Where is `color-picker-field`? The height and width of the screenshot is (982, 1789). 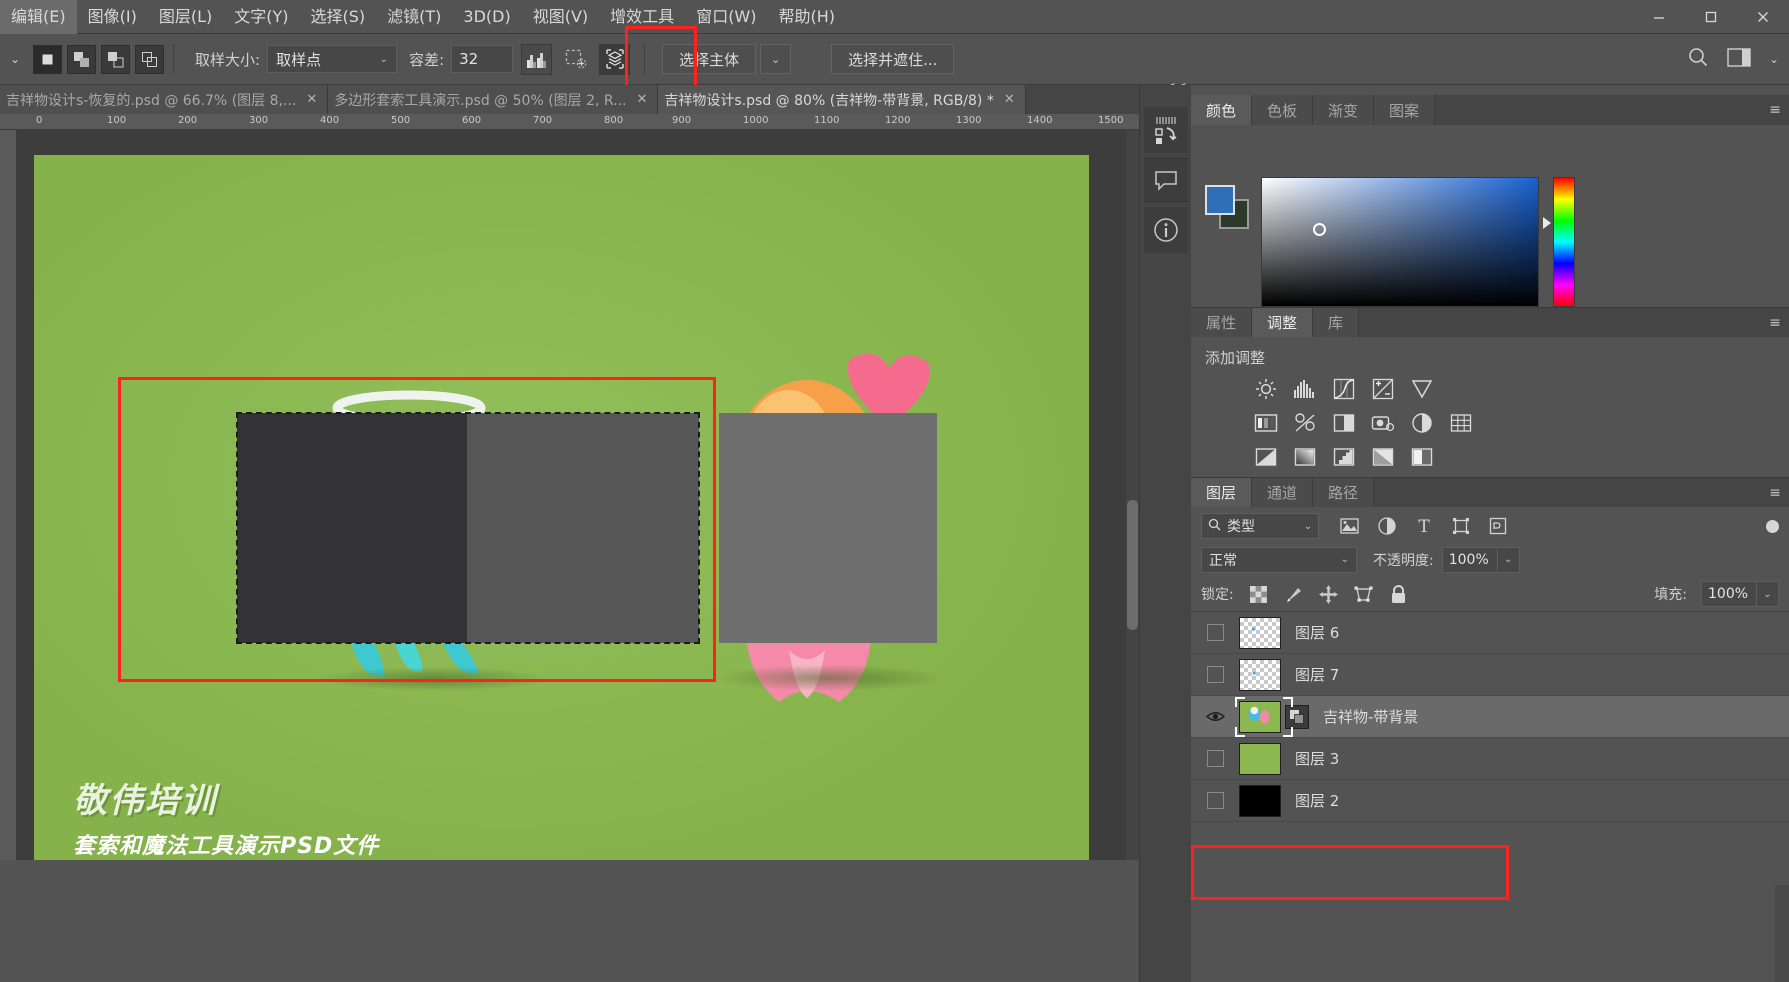
color-picker-field is located at coordinates (1400, 242).